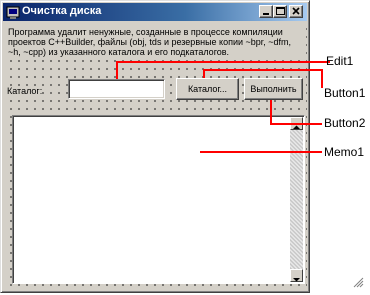  I want to click on button2-annotation: Button2, so click(345, 123).